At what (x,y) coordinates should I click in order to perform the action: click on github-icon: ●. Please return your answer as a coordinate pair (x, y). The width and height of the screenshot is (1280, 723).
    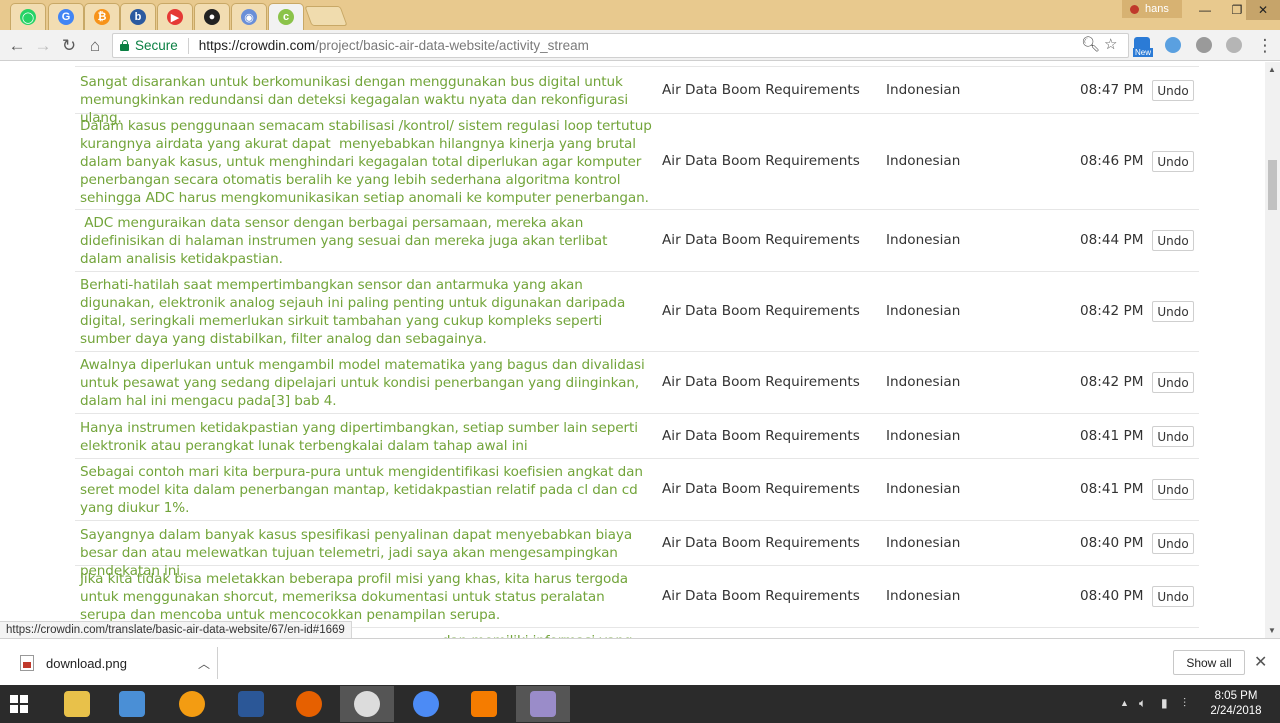
    Looking at the image, I should click on (212, 17).